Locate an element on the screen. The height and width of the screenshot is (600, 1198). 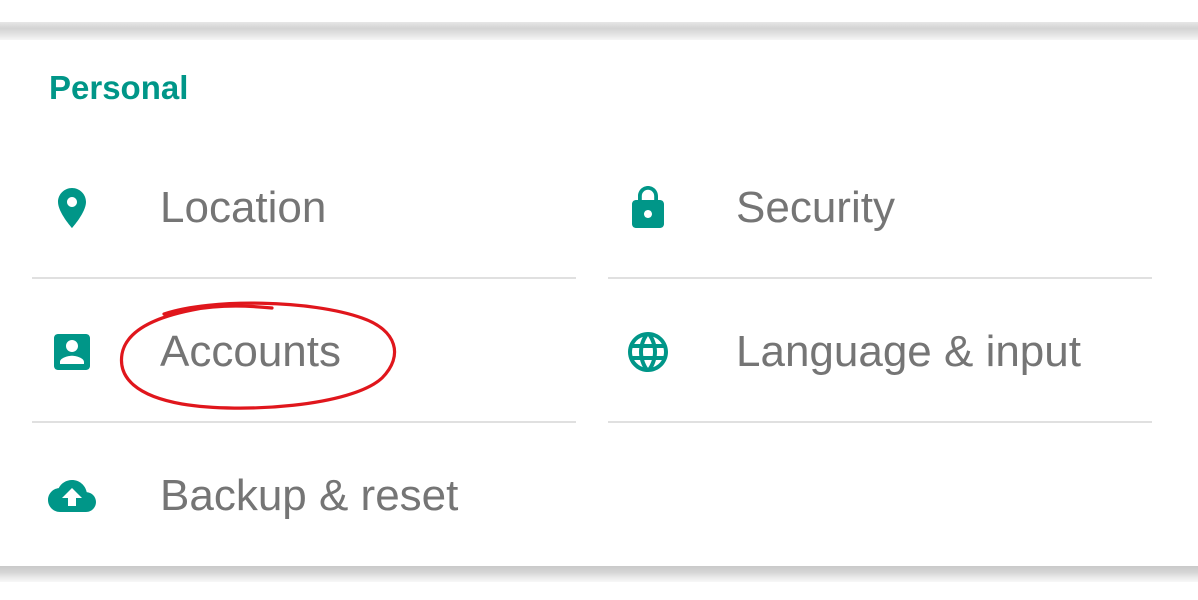
location-pin-icon is located at coordinates (72, 208).